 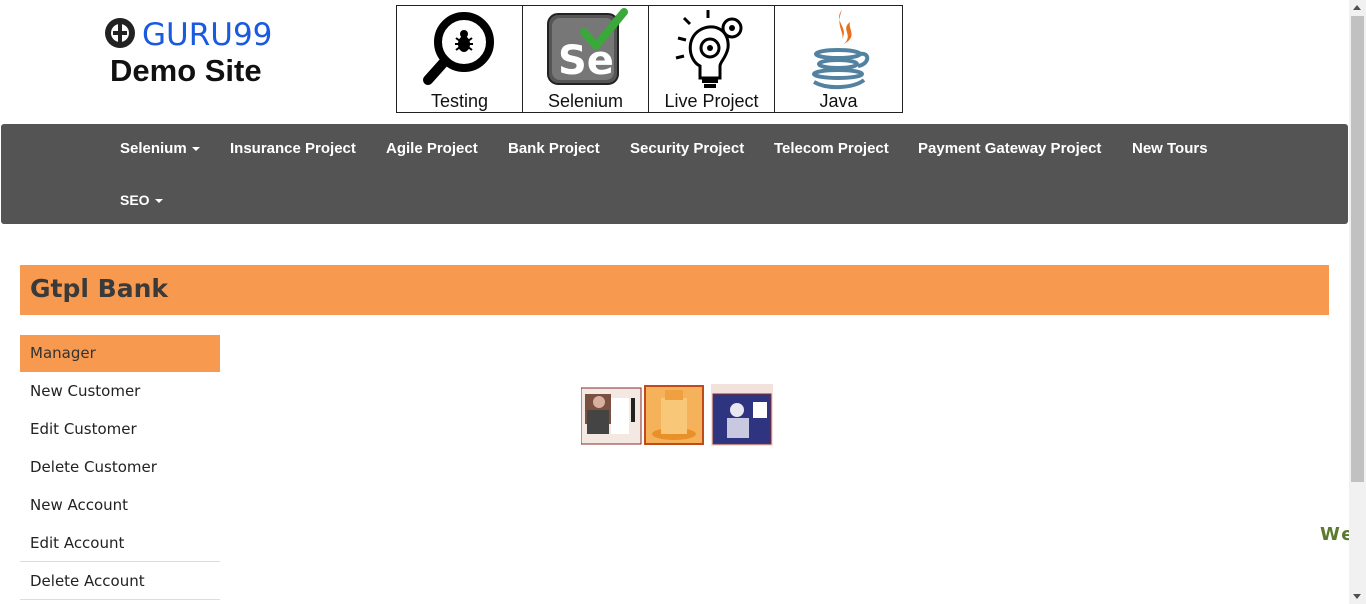 I want to click on menu-item-manager: Manager, so click(x=120, y=353).